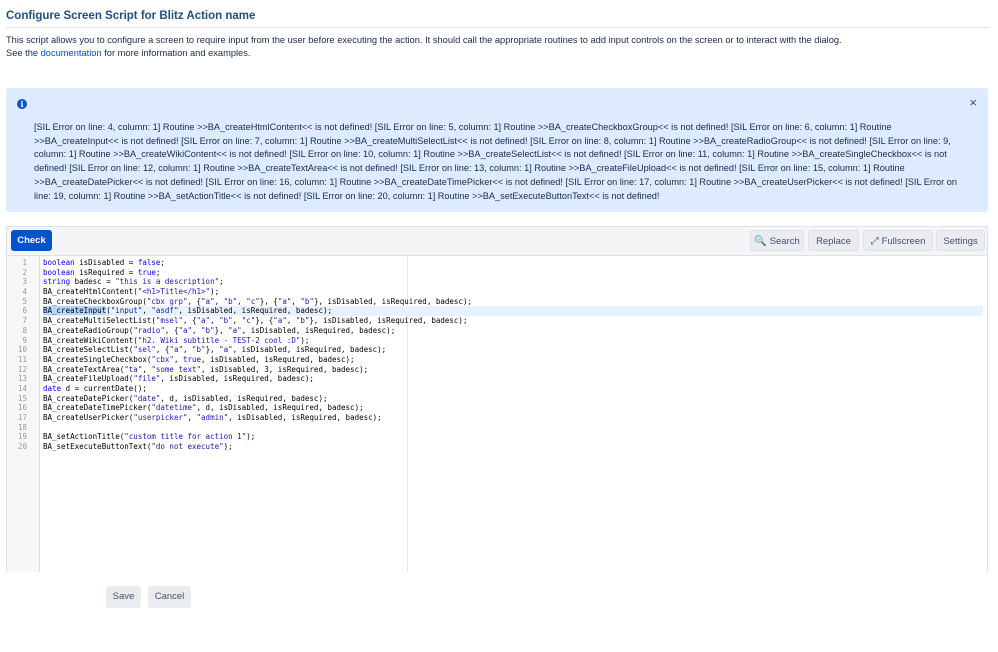  What do you see at coordinates (24, 330) in the screenshot?
I see `line-number: 8` at bounding box center [24, 330].